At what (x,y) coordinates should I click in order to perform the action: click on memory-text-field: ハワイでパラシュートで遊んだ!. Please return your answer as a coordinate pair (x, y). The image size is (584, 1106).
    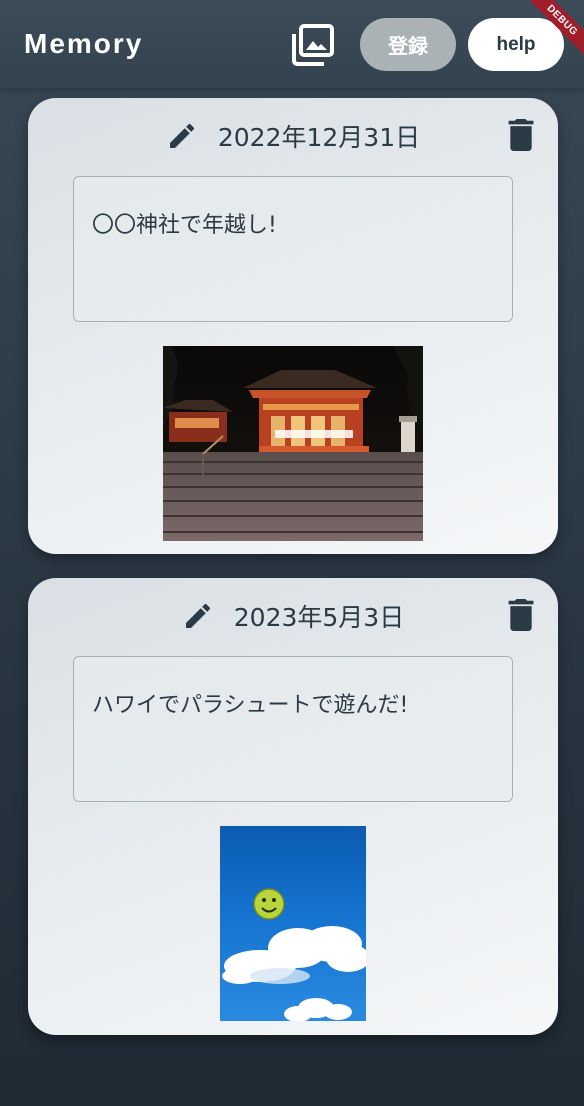
    Looking at the image, I should click on (293, 729).